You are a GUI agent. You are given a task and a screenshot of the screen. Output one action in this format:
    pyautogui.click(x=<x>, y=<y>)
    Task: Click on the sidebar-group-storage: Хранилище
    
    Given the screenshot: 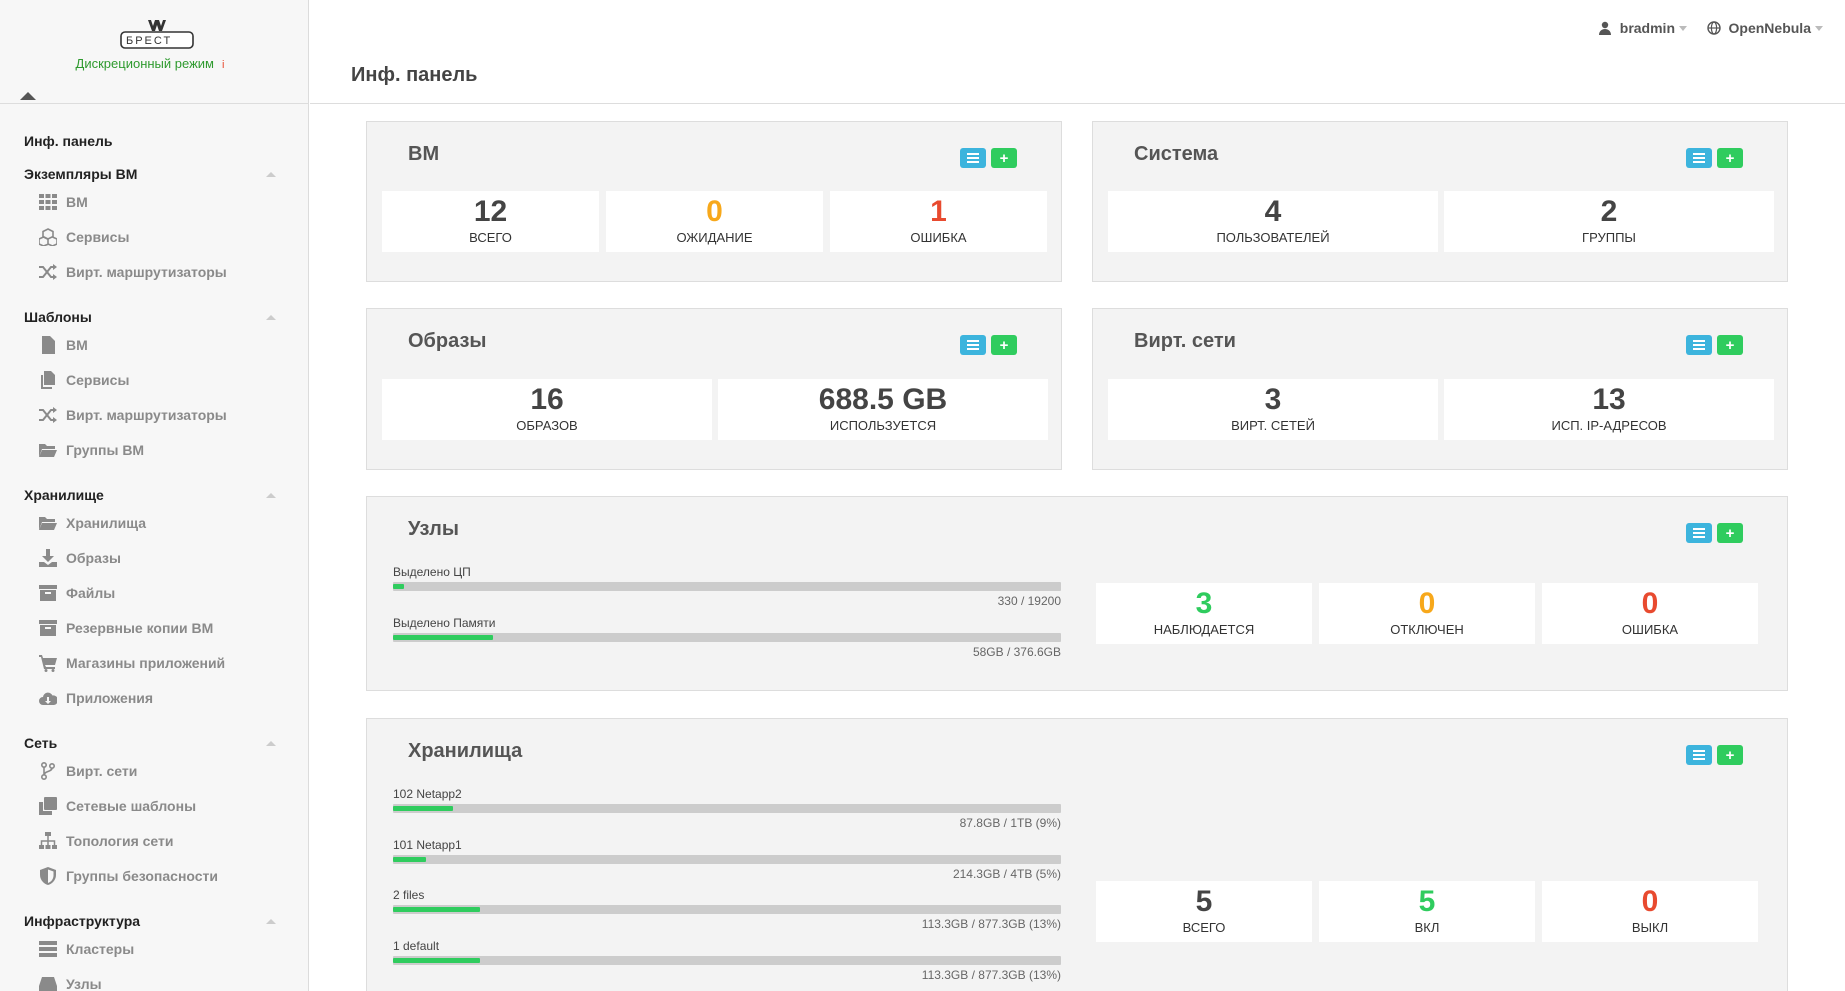 What is the action you would take?
    pyautogui.click(x=150, y=495)
    